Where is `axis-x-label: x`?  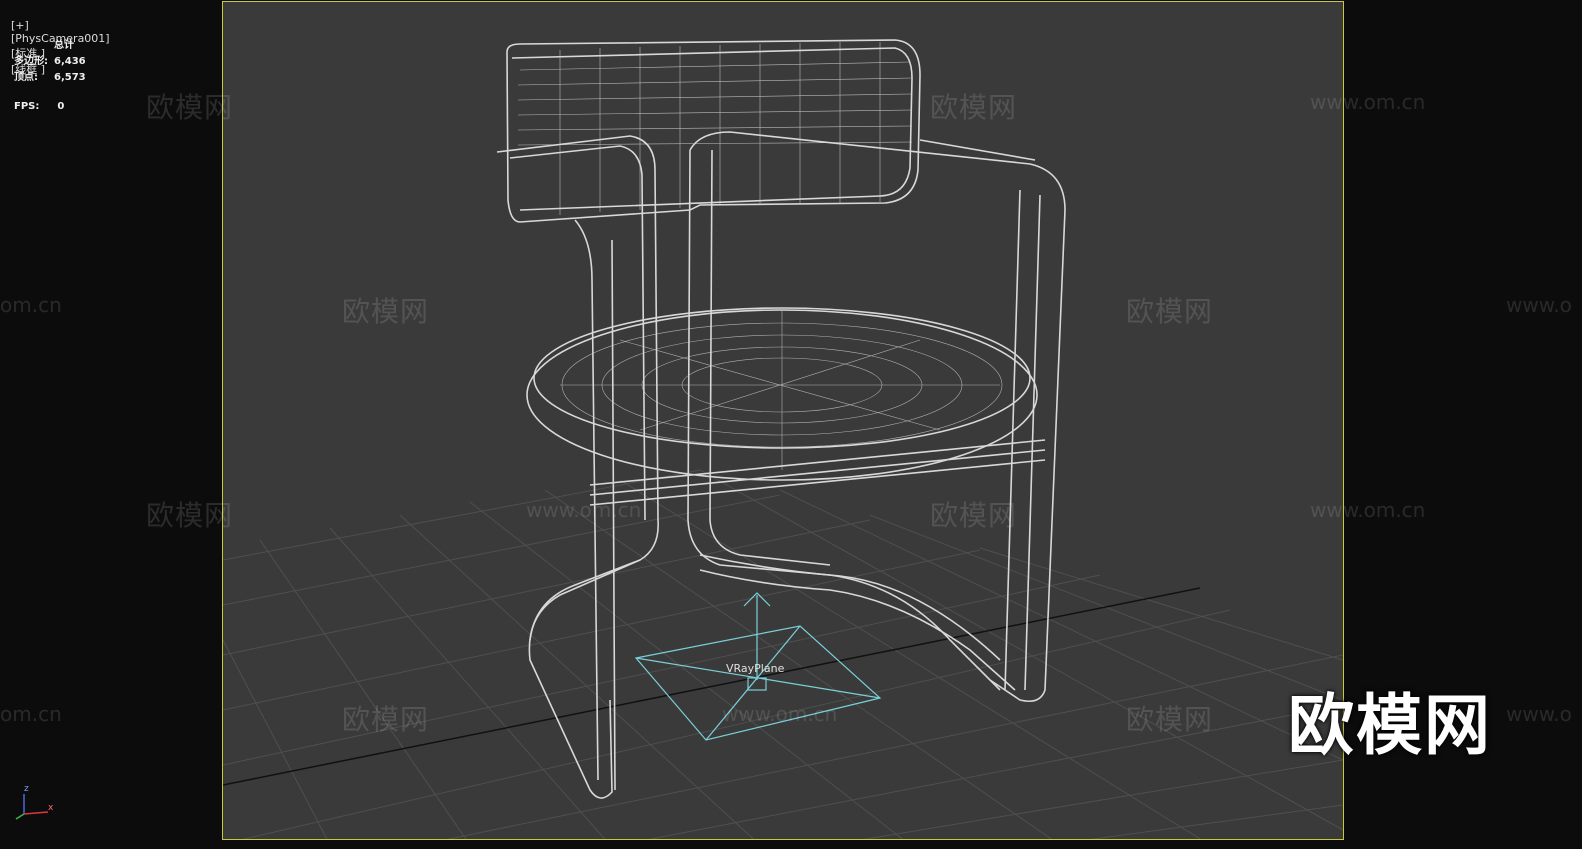 axis-x-label: x is located at coordinates (51, 808).